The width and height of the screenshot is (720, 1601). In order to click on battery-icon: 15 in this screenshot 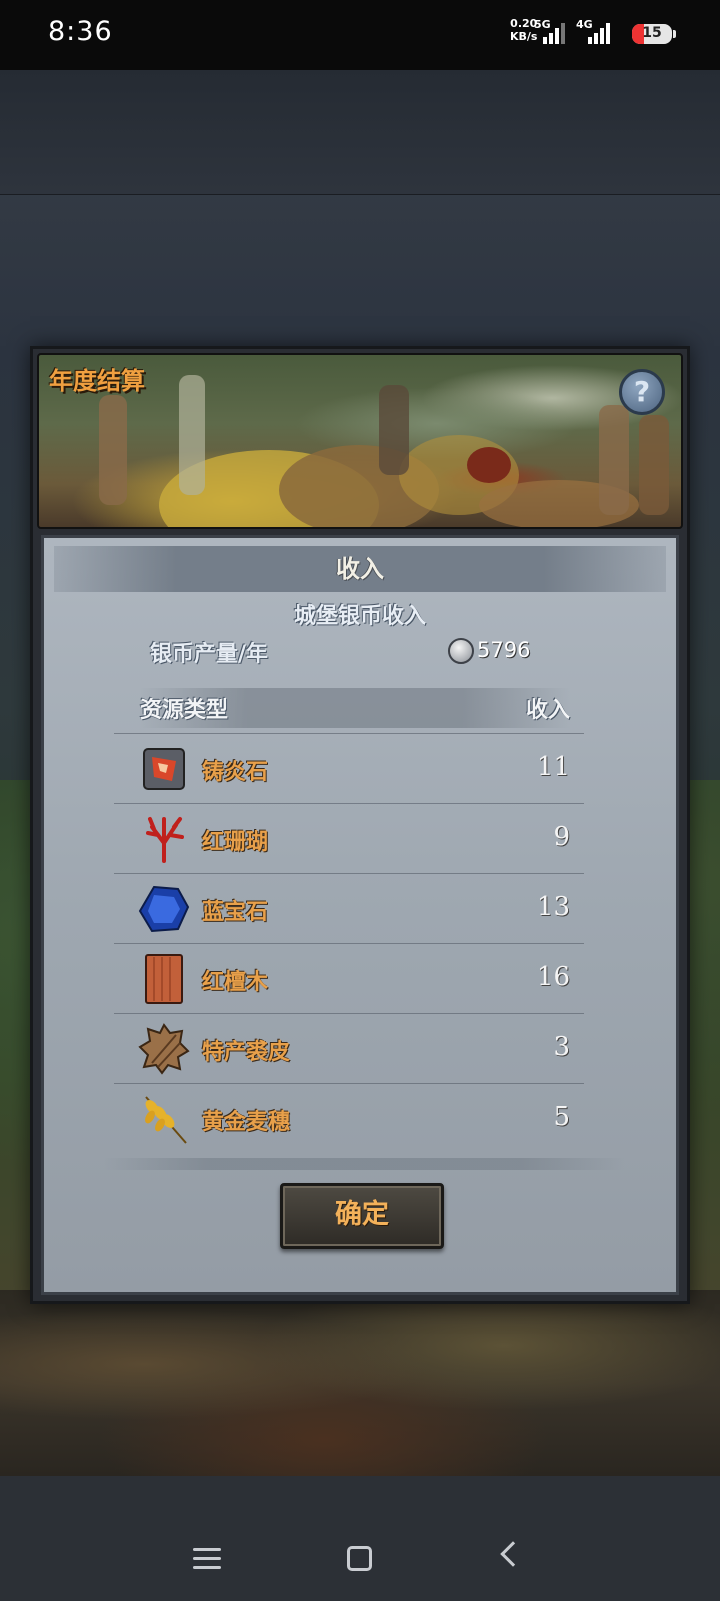, I will do `click(652, 34)`.